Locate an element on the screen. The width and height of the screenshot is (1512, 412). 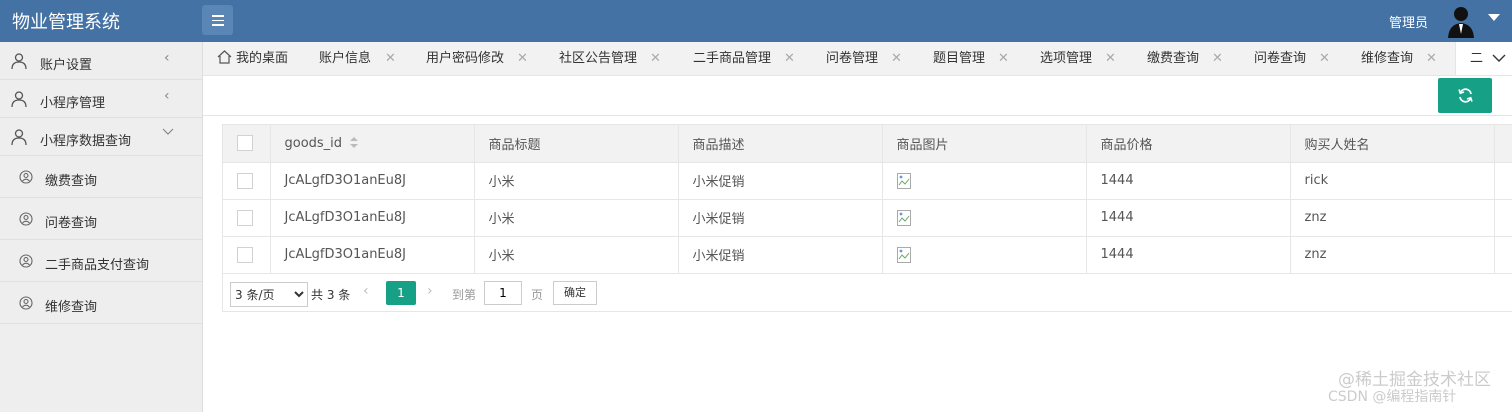
column-header-title: 商品标题 is located at coordinates (576, 144).